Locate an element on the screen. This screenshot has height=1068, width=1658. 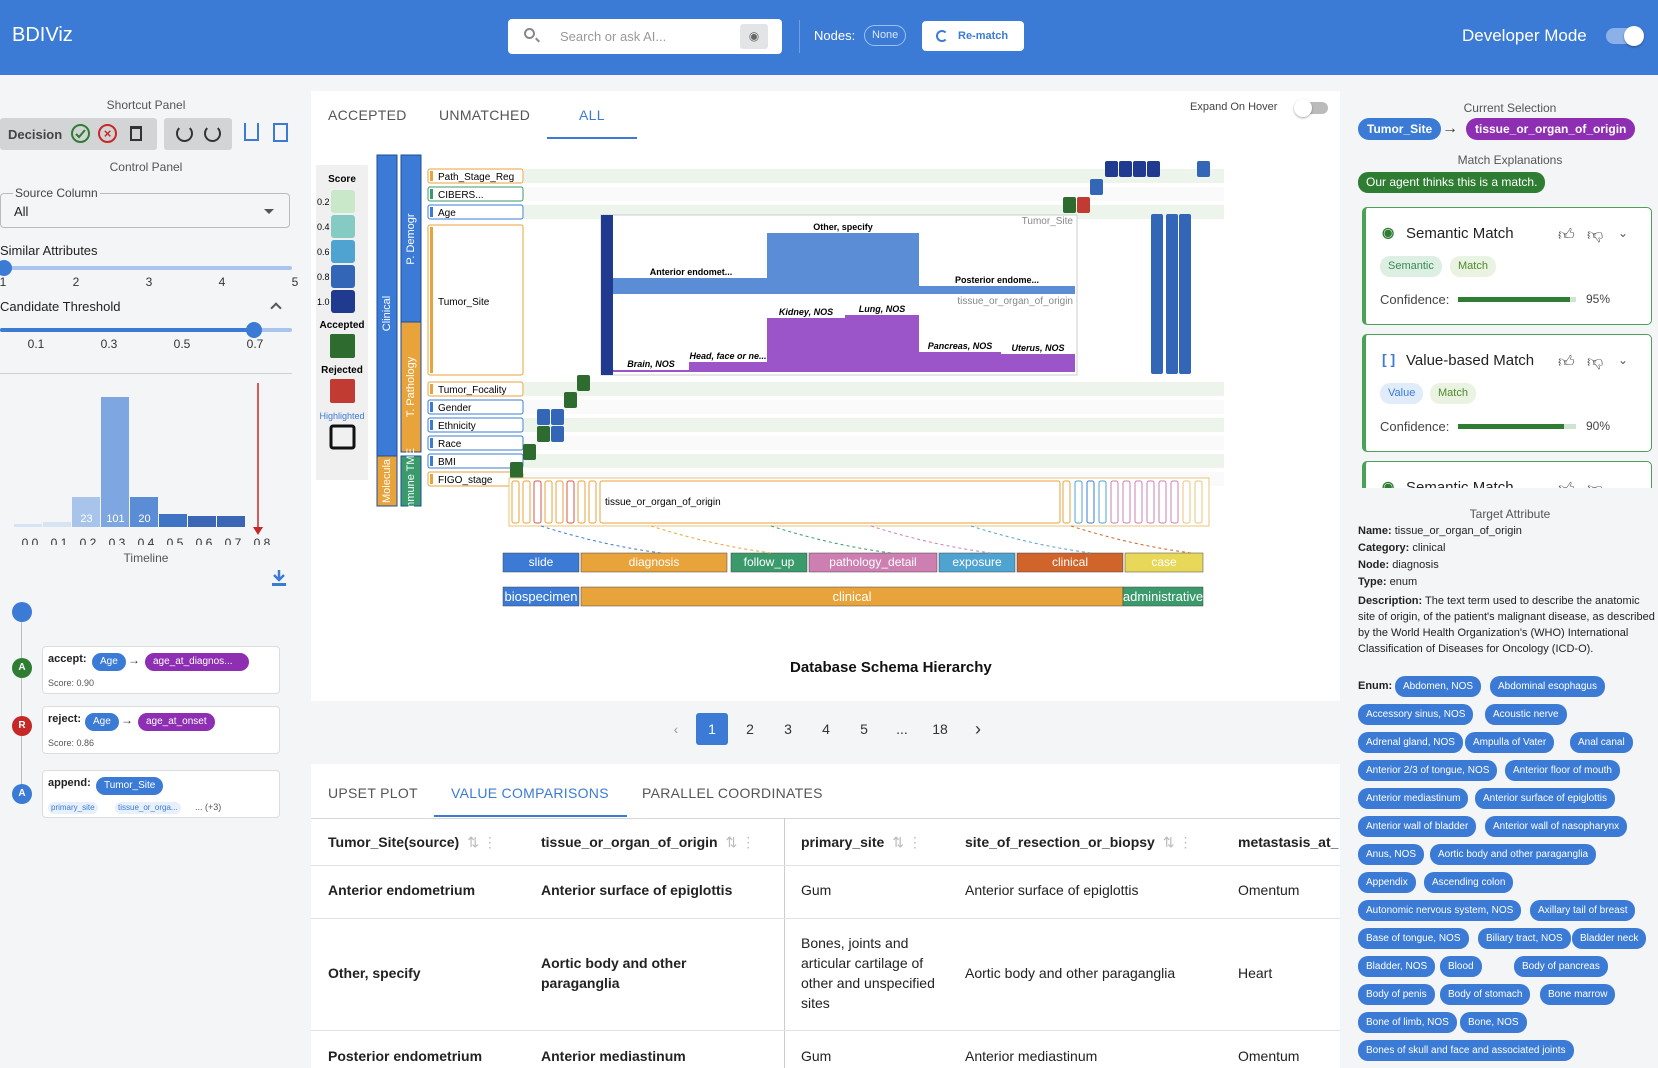
enum-chip: Anterior 2/3 of tongue, NOS is located at coordinates (1428, 770).